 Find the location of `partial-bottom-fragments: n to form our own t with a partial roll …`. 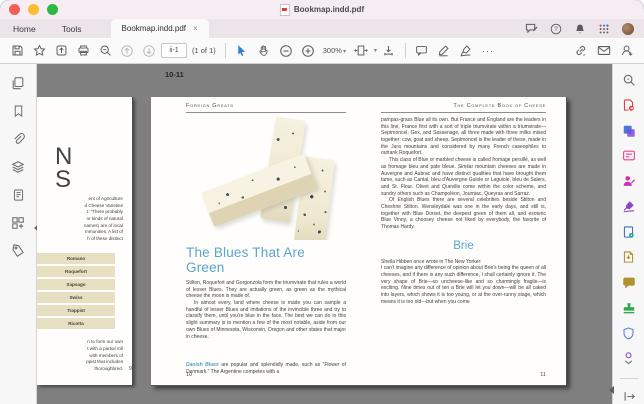

partial-bottom-fragments: n to form our own t with a partial roll … is located at coordinates (84, 356).